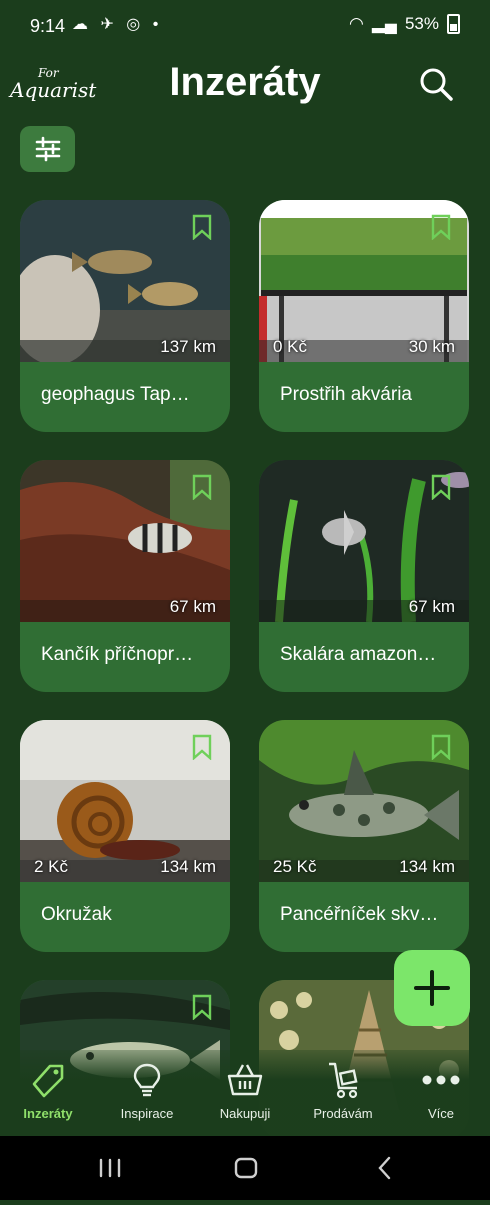 The height and width of the screenshot is (1205, 490). I want to click on more-icon, so click(441, 1080).